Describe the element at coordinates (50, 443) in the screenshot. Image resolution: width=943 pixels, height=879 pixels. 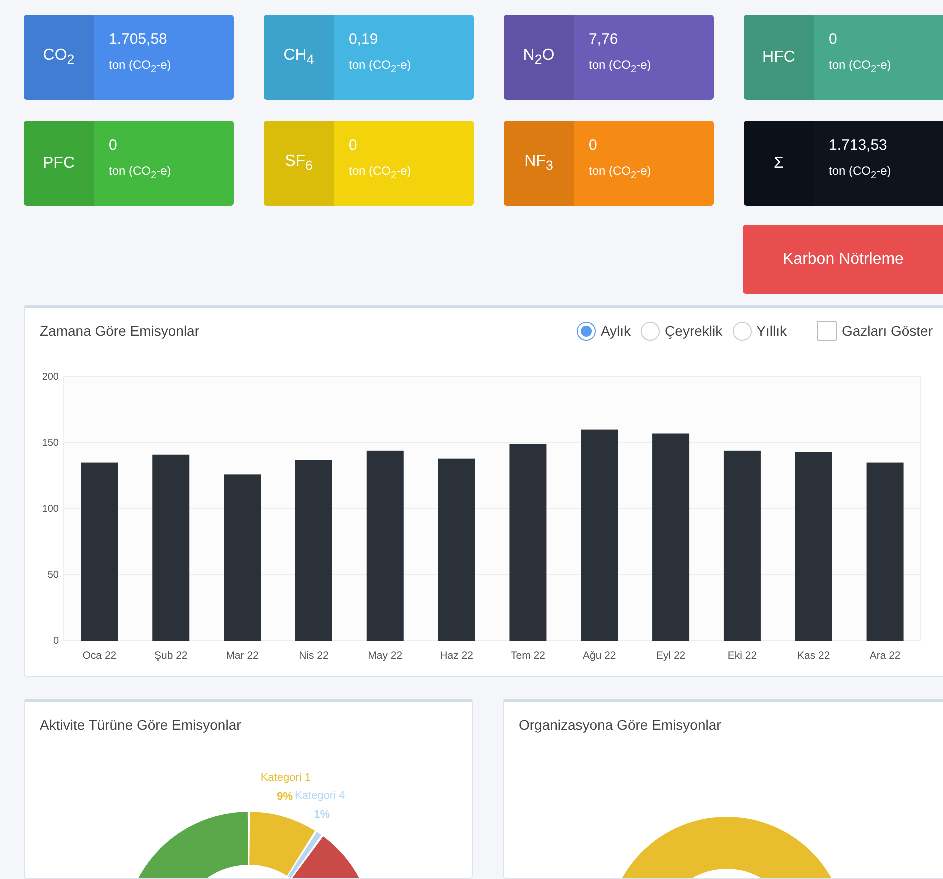
I see `axis-label: 150` at that location.